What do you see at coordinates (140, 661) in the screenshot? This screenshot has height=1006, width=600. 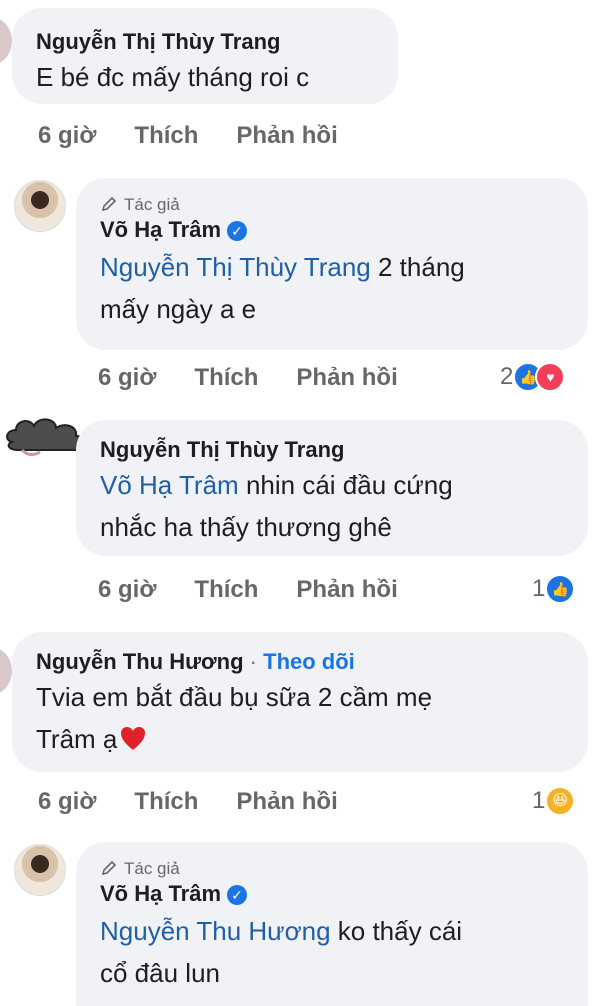 I see `commenter-name: Nguyễn Thu Hương` at bounding box center [140, 661].